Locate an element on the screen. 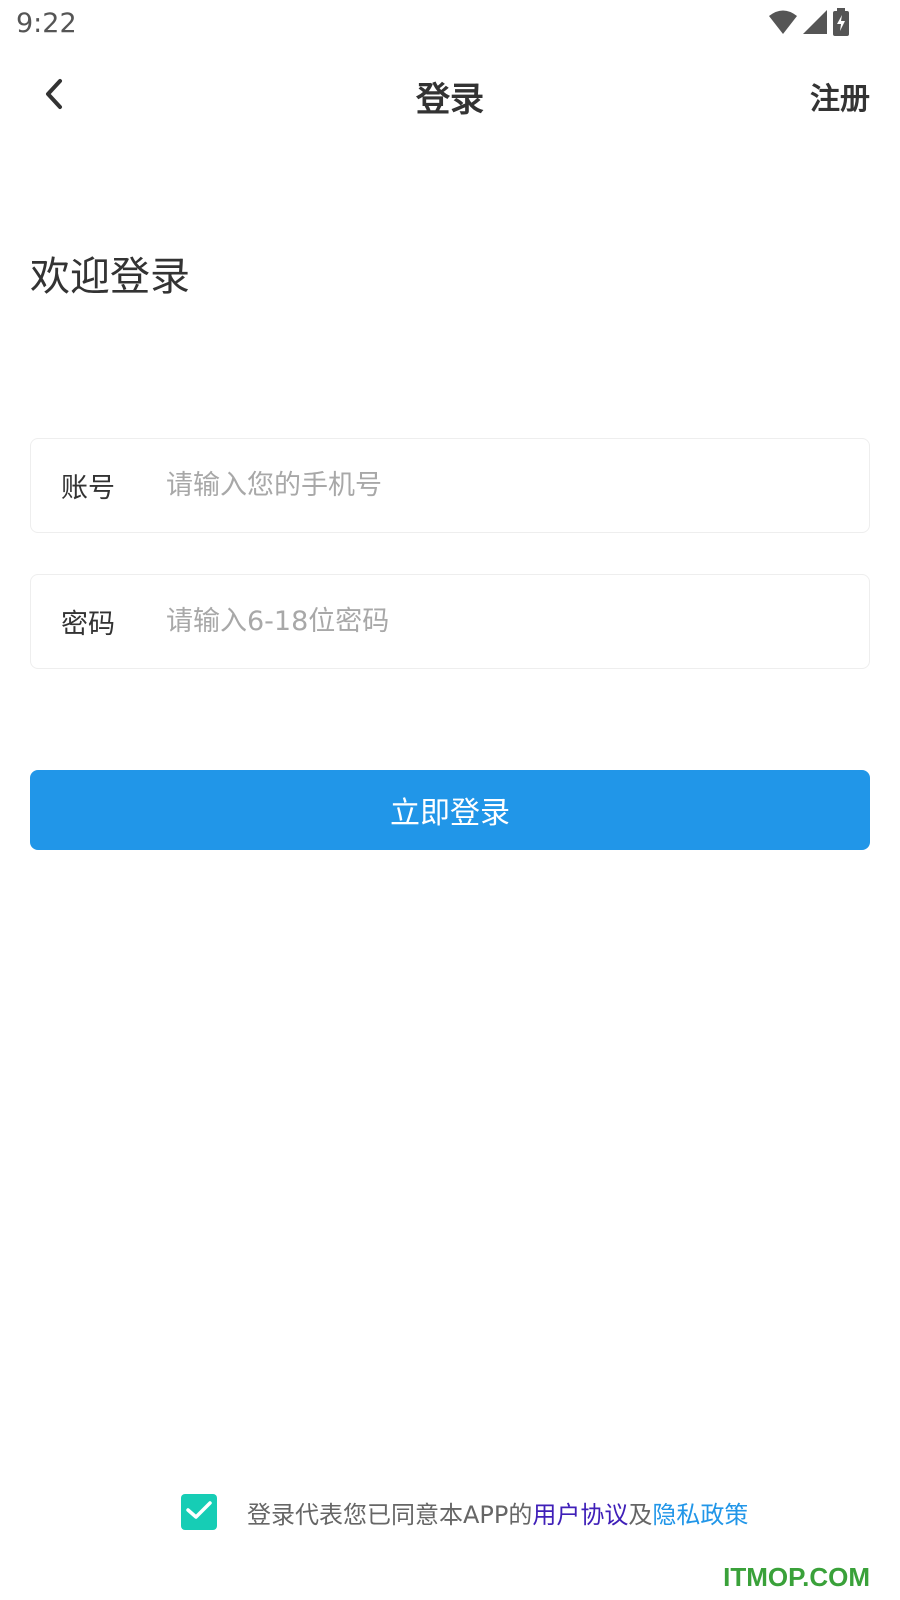  password-field: 密码 is located at coordinates (450, 621).